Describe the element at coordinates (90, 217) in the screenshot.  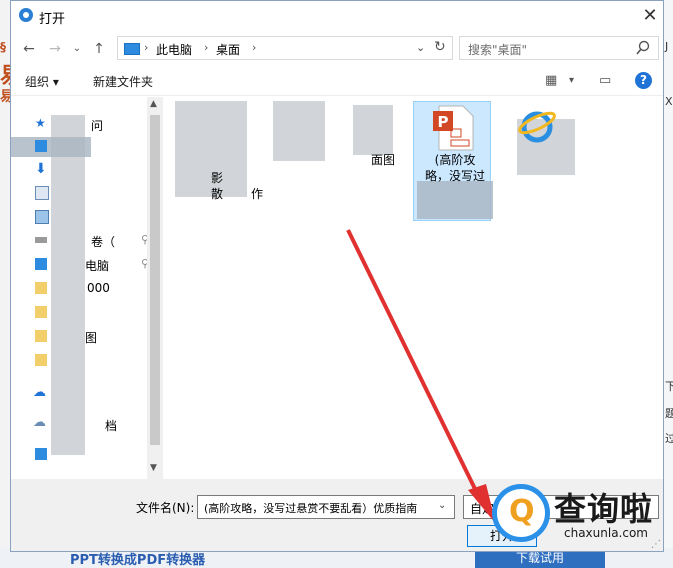
I see `nav-item-pictures` at that location.